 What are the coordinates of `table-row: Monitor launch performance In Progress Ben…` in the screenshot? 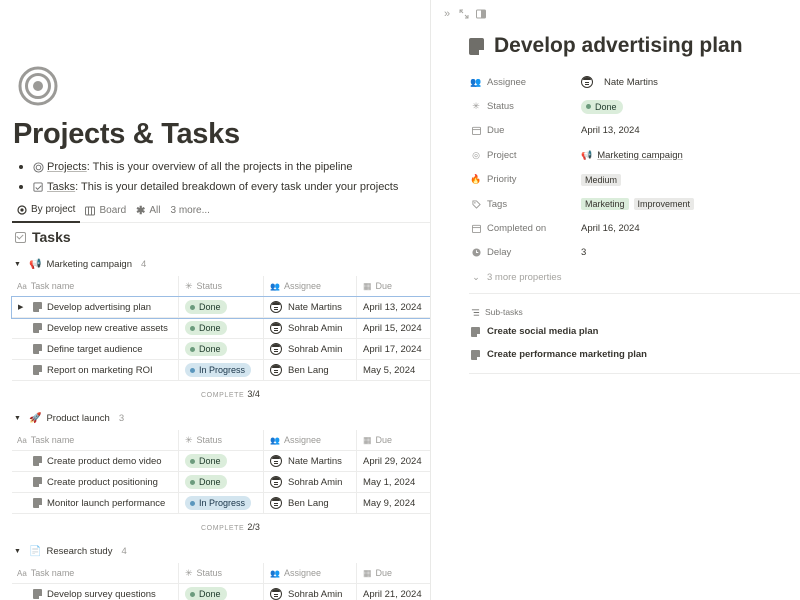 It's located at (221, 503).